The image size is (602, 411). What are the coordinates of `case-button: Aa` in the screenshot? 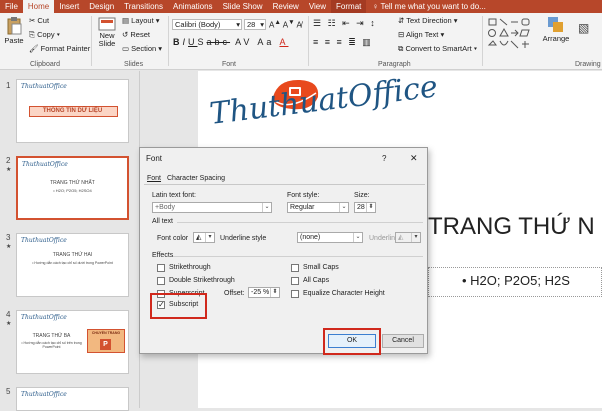 It's located at (265, 42).